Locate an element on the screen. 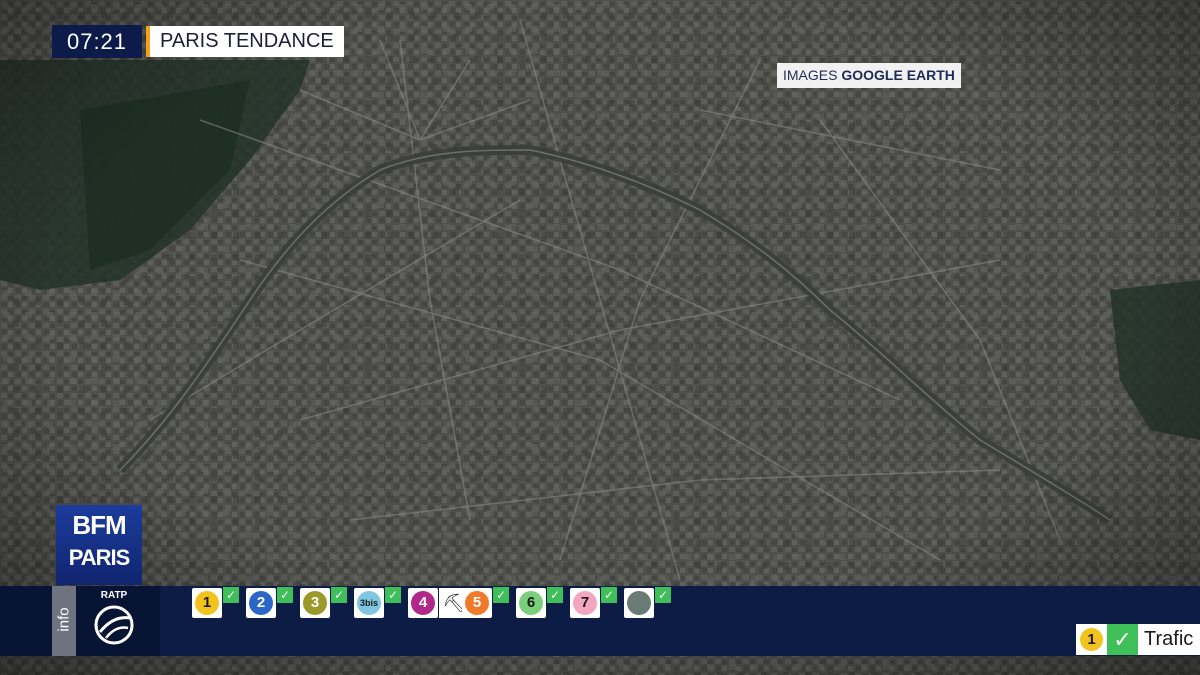 The image size is (1200, 675). traffic-line-badge: 1 is located at coordinates (1091, 639).